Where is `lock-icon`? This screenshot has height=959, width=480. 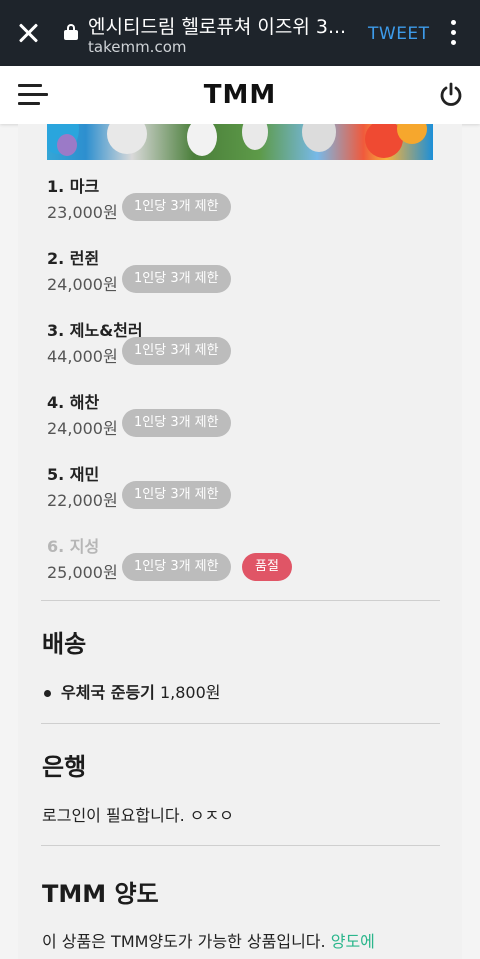 lock-icon is located at coordinates (71, 32).